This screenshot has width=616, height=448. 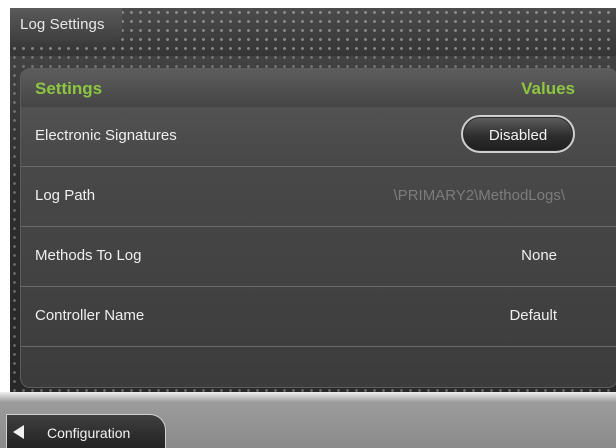 What do you see at coordinates (479, 195) in the screenshot?
I see `log-path-value: \PRIMARY2\MethodLogs\` at bounding box center [479, 195].